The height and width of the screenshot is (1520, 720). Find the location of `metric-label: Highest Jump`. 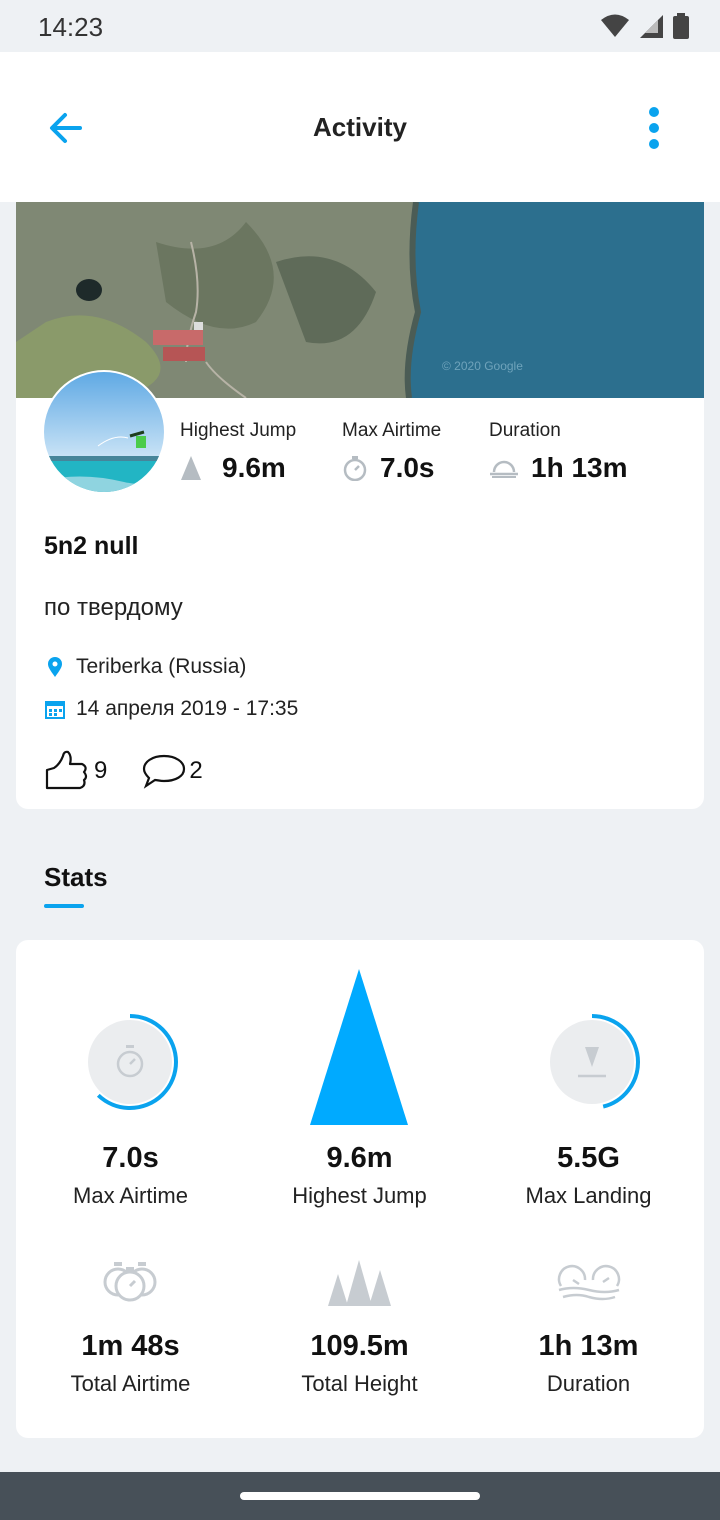

metric-label: Highest Jump is located at coordinates (238, 430).